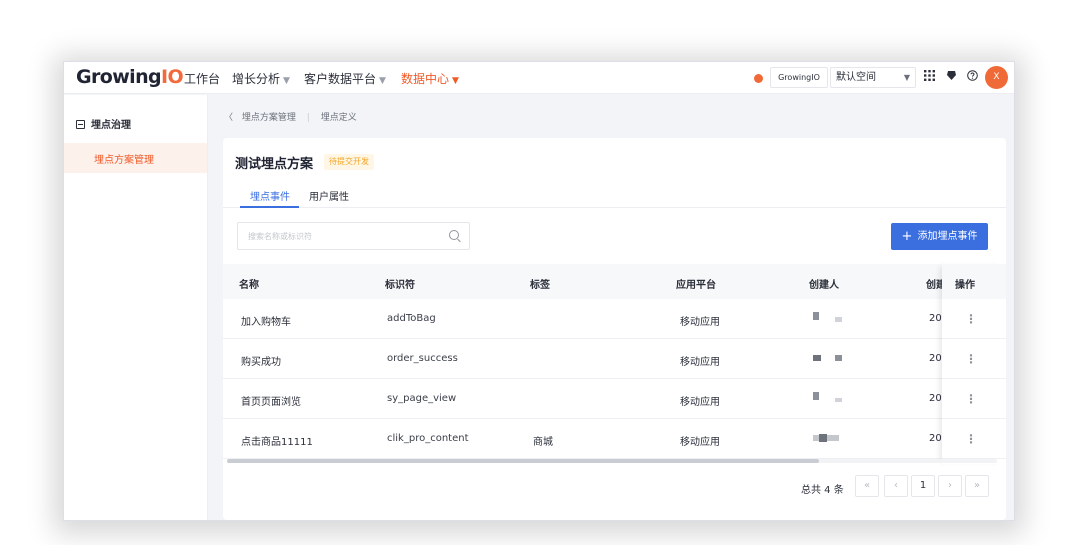  Describe the element at coordinates (523, 461) in the screenshot. I see `scrollbar-thumb` at that location.